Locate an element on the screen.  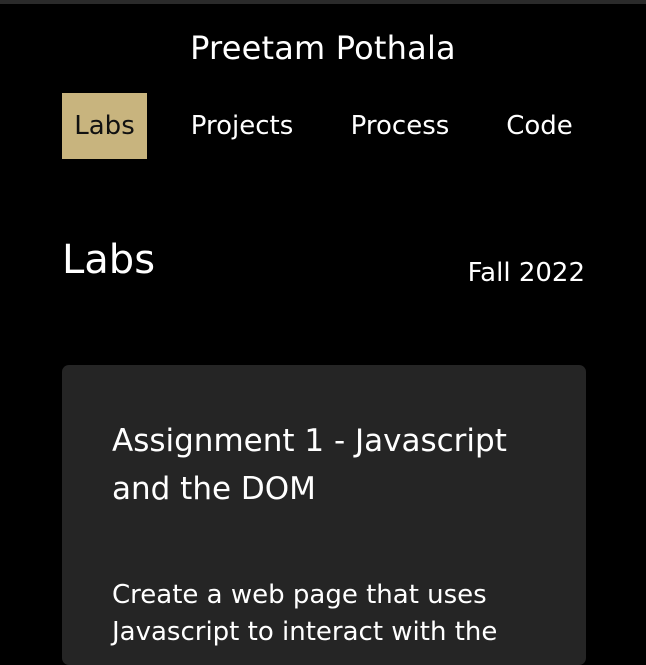
page-title: Labs is located at coordinates (109, 260).